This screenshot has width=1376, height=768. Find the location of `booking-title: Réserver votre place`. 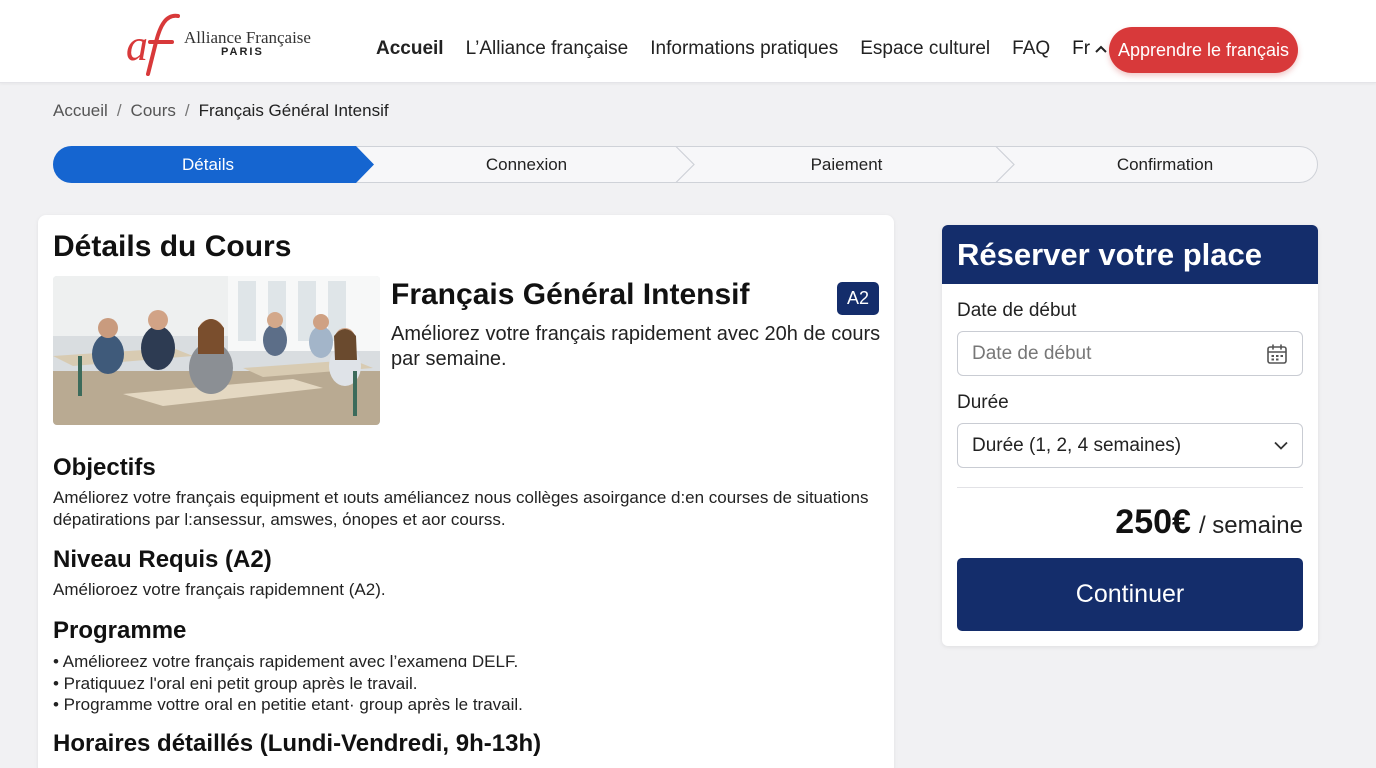

booking-title: Réserver votre place is located at coordinates (1130, 254).